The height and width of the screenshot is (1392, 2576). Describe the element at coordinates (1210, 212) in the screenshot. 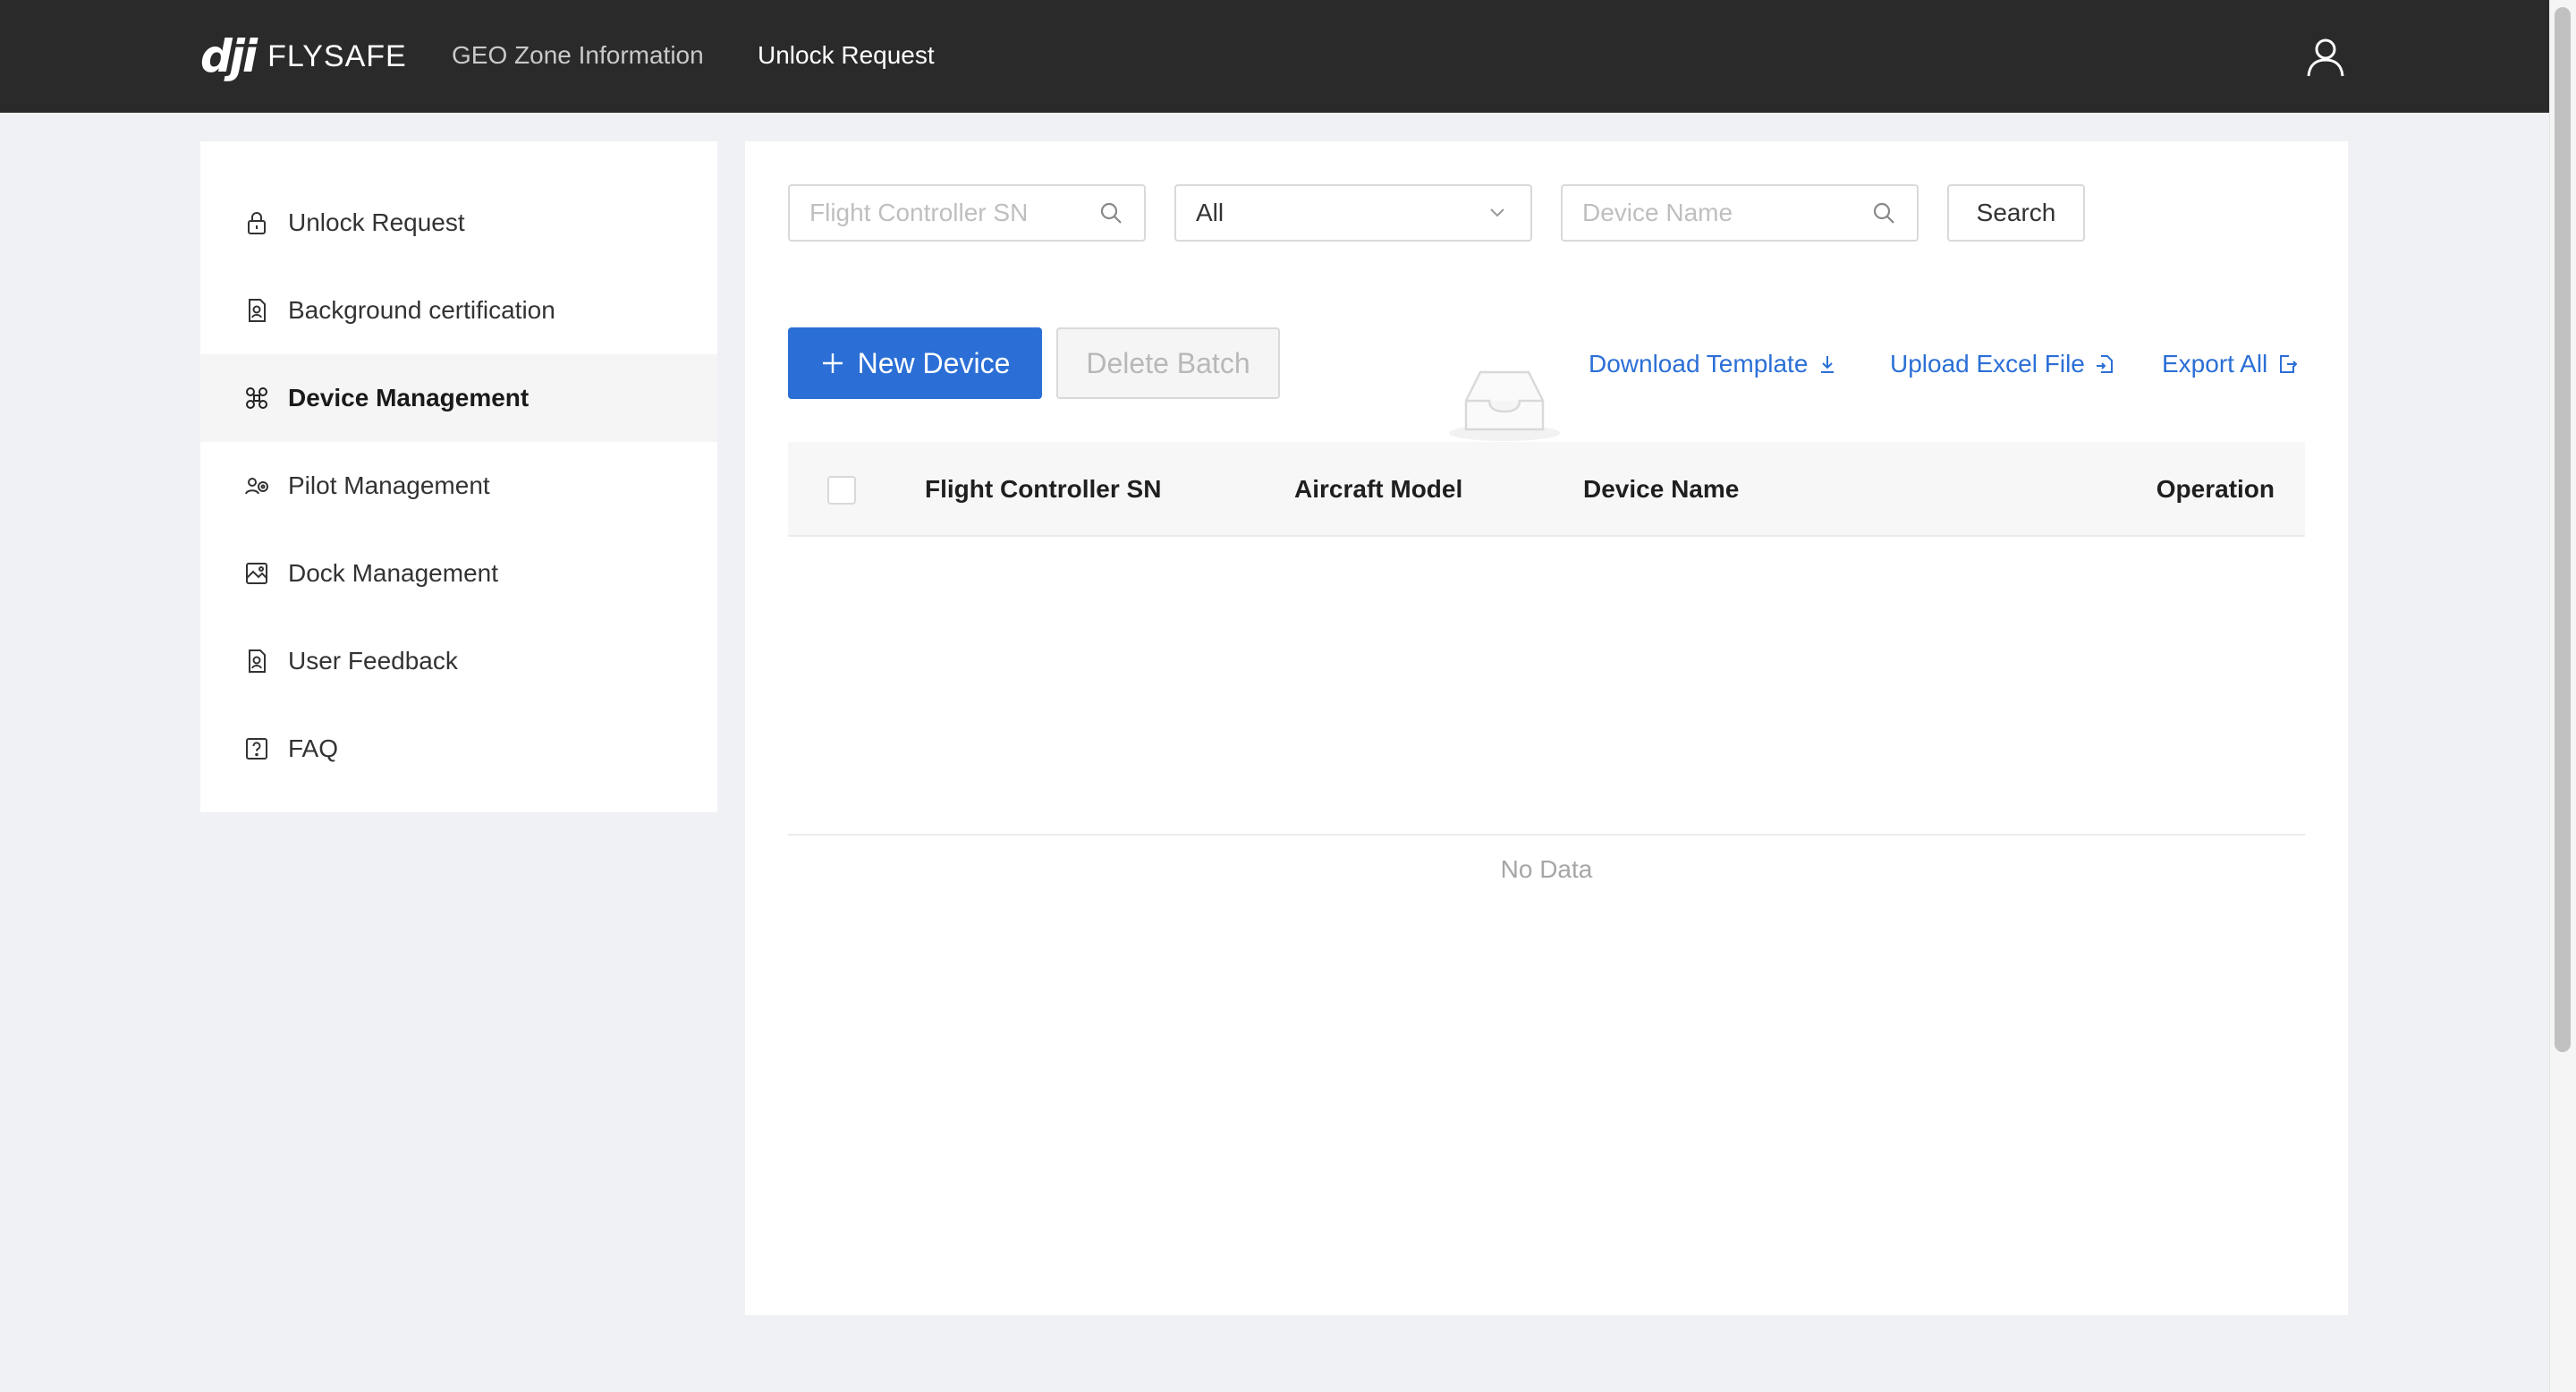

I see `select-value: All` at that location.